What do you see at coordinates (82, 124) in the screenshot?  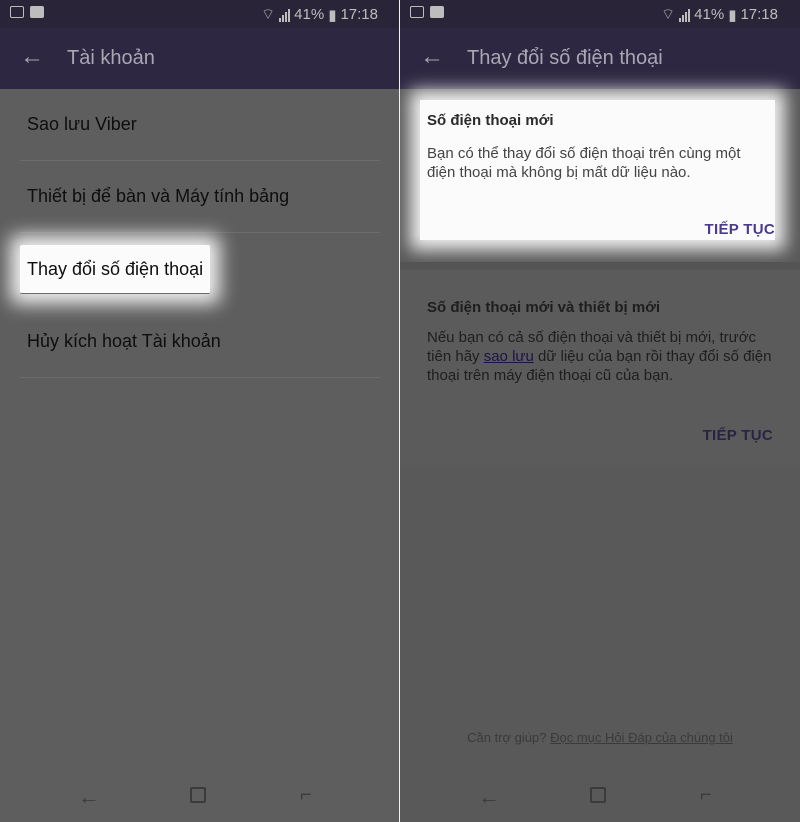 I see `list-item-label: Sao lưu Viber` at bounding box center [82, 124].